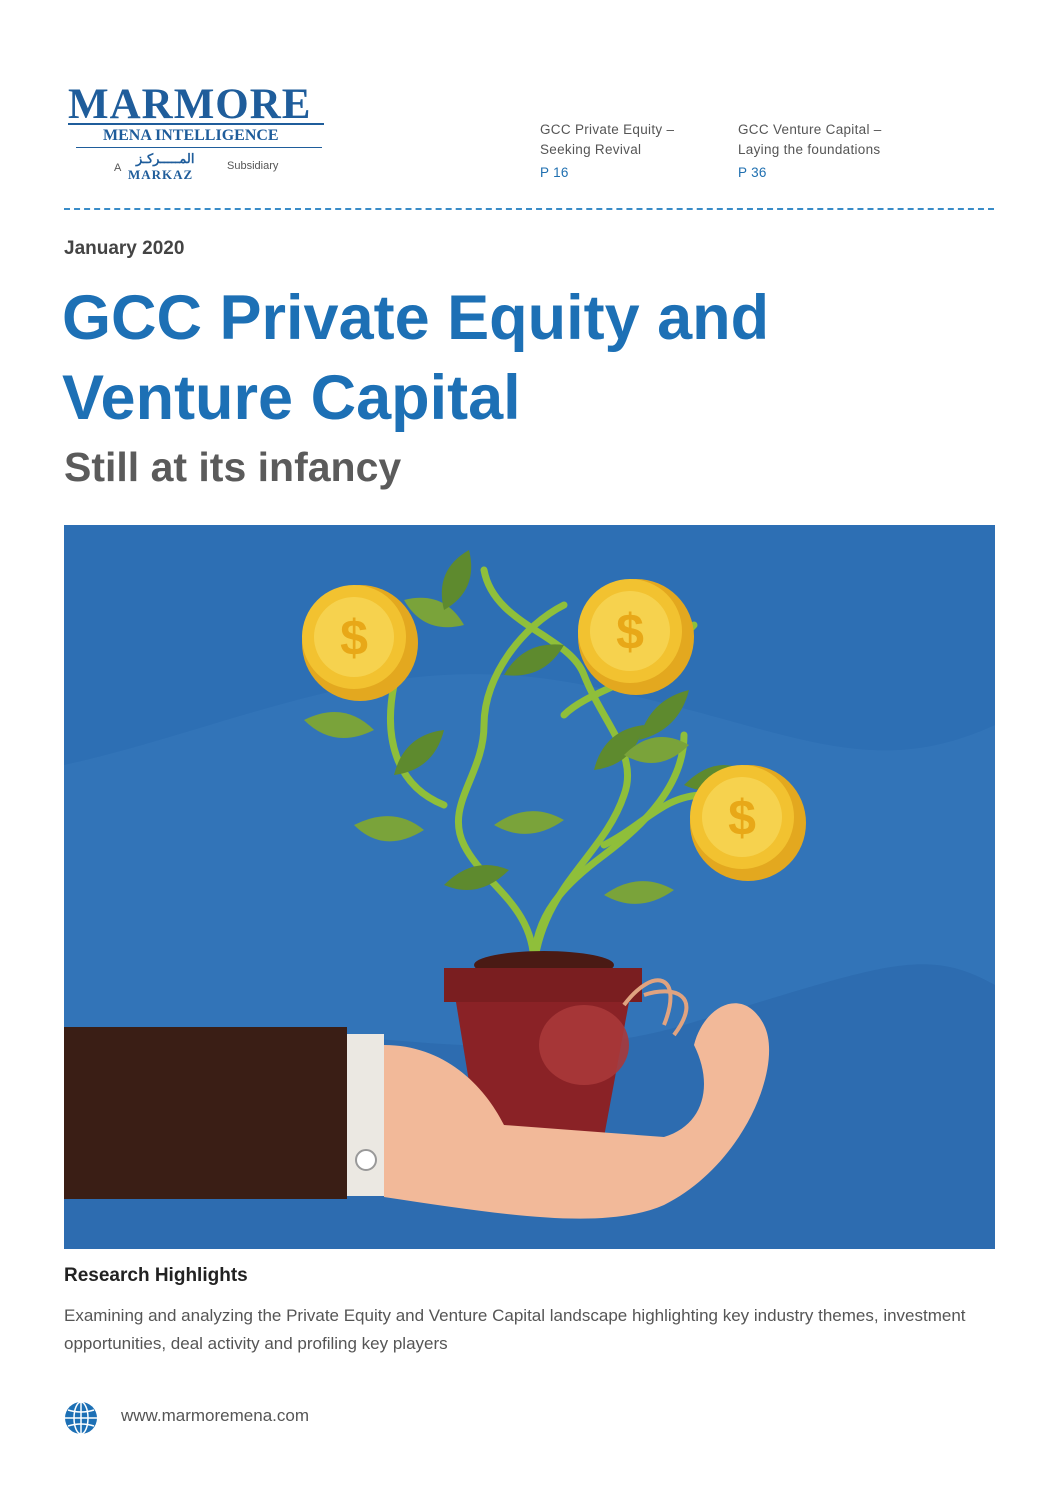 The height and width of the screenshot is (1497, 1058). What do you see at coordinates (161, 174) in the screenshot?
I see `logo-parent: MARKAZ` at bounding box center [161, 174].